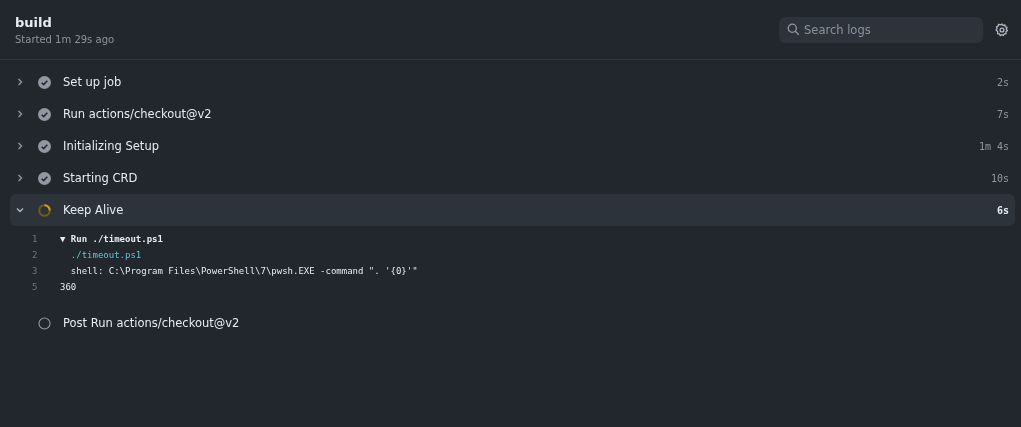  What do you see at coordinates (1002, 210) in the screenshot?
I see `step-duration: 6s` at bounding box center [1002, 210].